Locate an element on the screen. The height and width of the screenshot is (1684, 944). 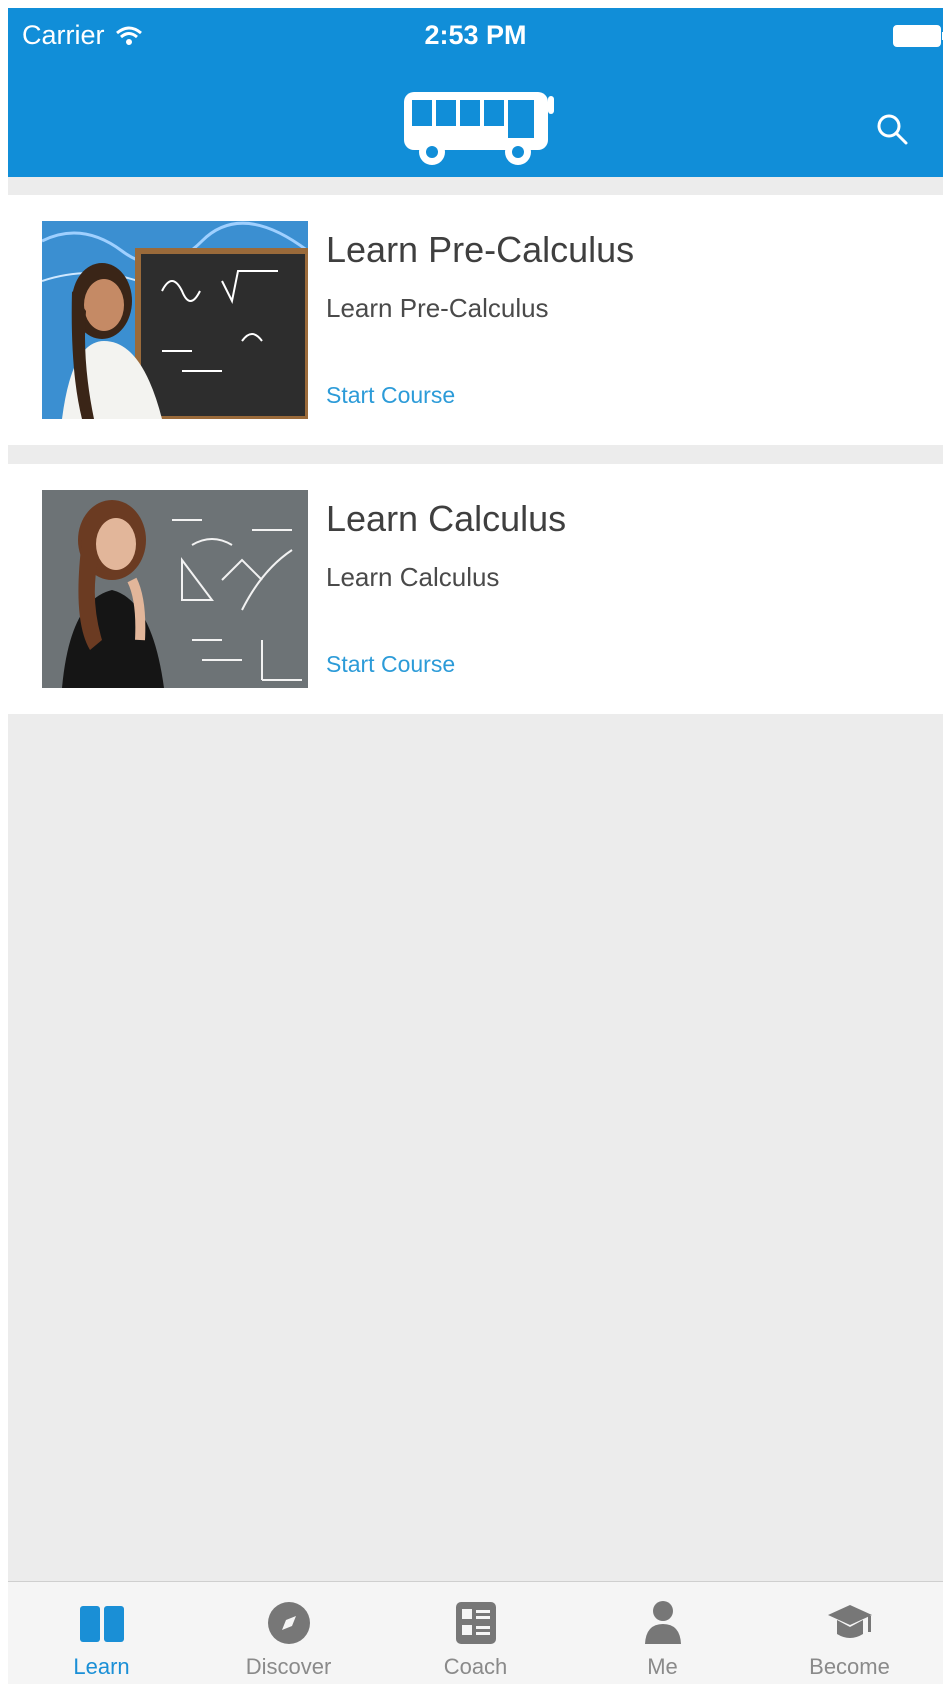
compass-icon is located at coordinates (288, 1623).